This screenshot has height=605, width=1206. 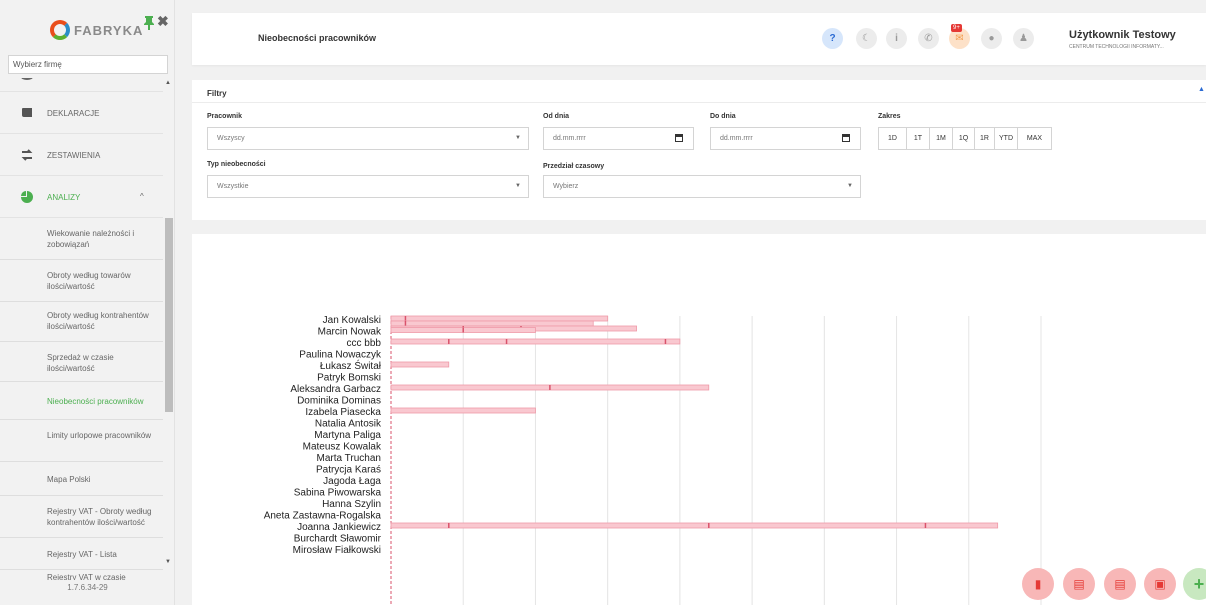 What do you see at coordinates (351, 365) in the screenshot?
I see `chart-row-label: Łukasz Świtał` at bounding box center [351, 365].